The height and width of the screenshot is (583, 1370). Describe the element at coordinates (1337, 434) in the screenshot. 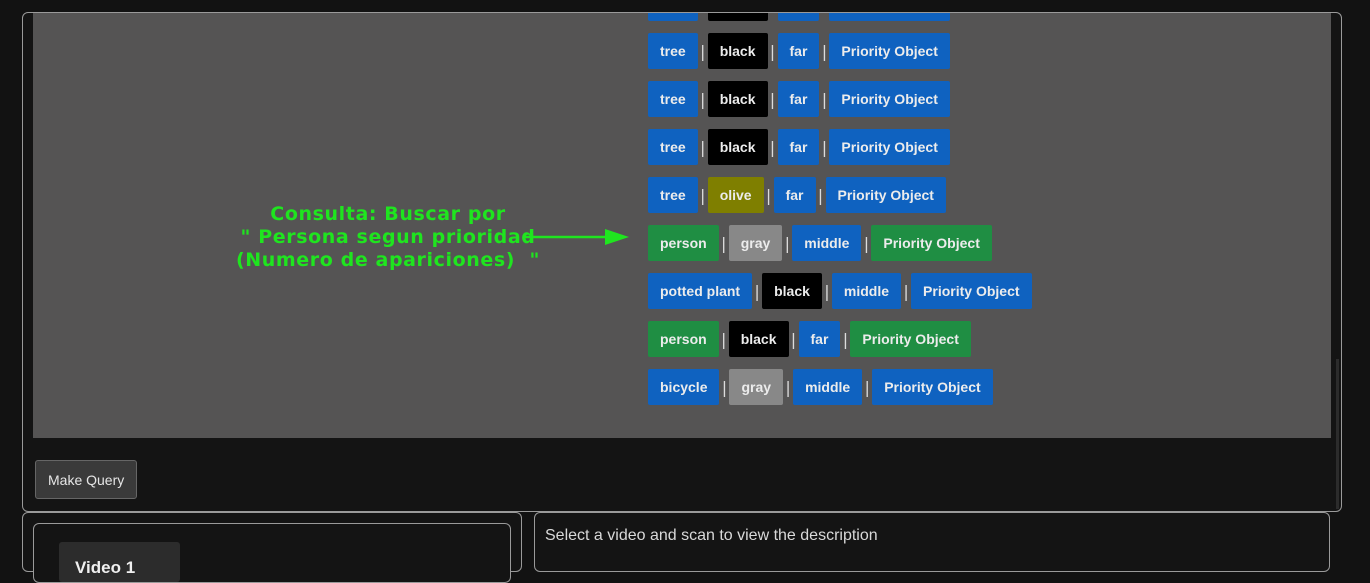

I see `scrollbar` at that location.